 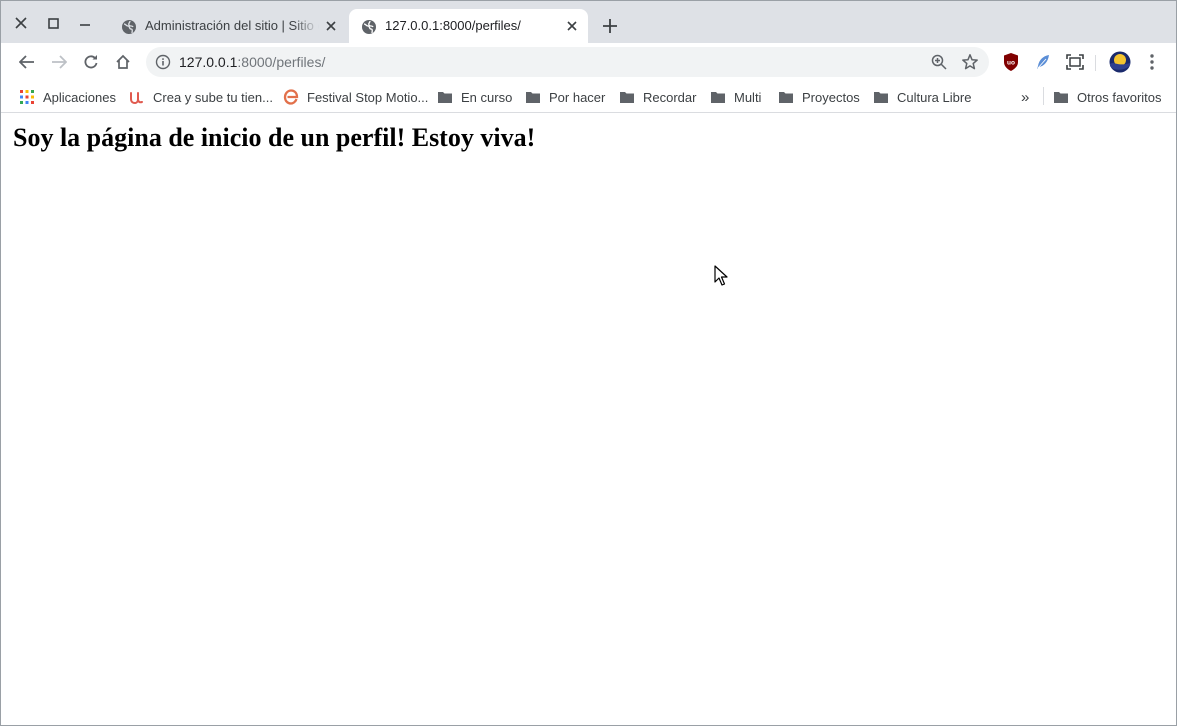 I want to click on toolbar: 127.0.0.1:8000/perfiles/ uo, so click(x=588, y=62).